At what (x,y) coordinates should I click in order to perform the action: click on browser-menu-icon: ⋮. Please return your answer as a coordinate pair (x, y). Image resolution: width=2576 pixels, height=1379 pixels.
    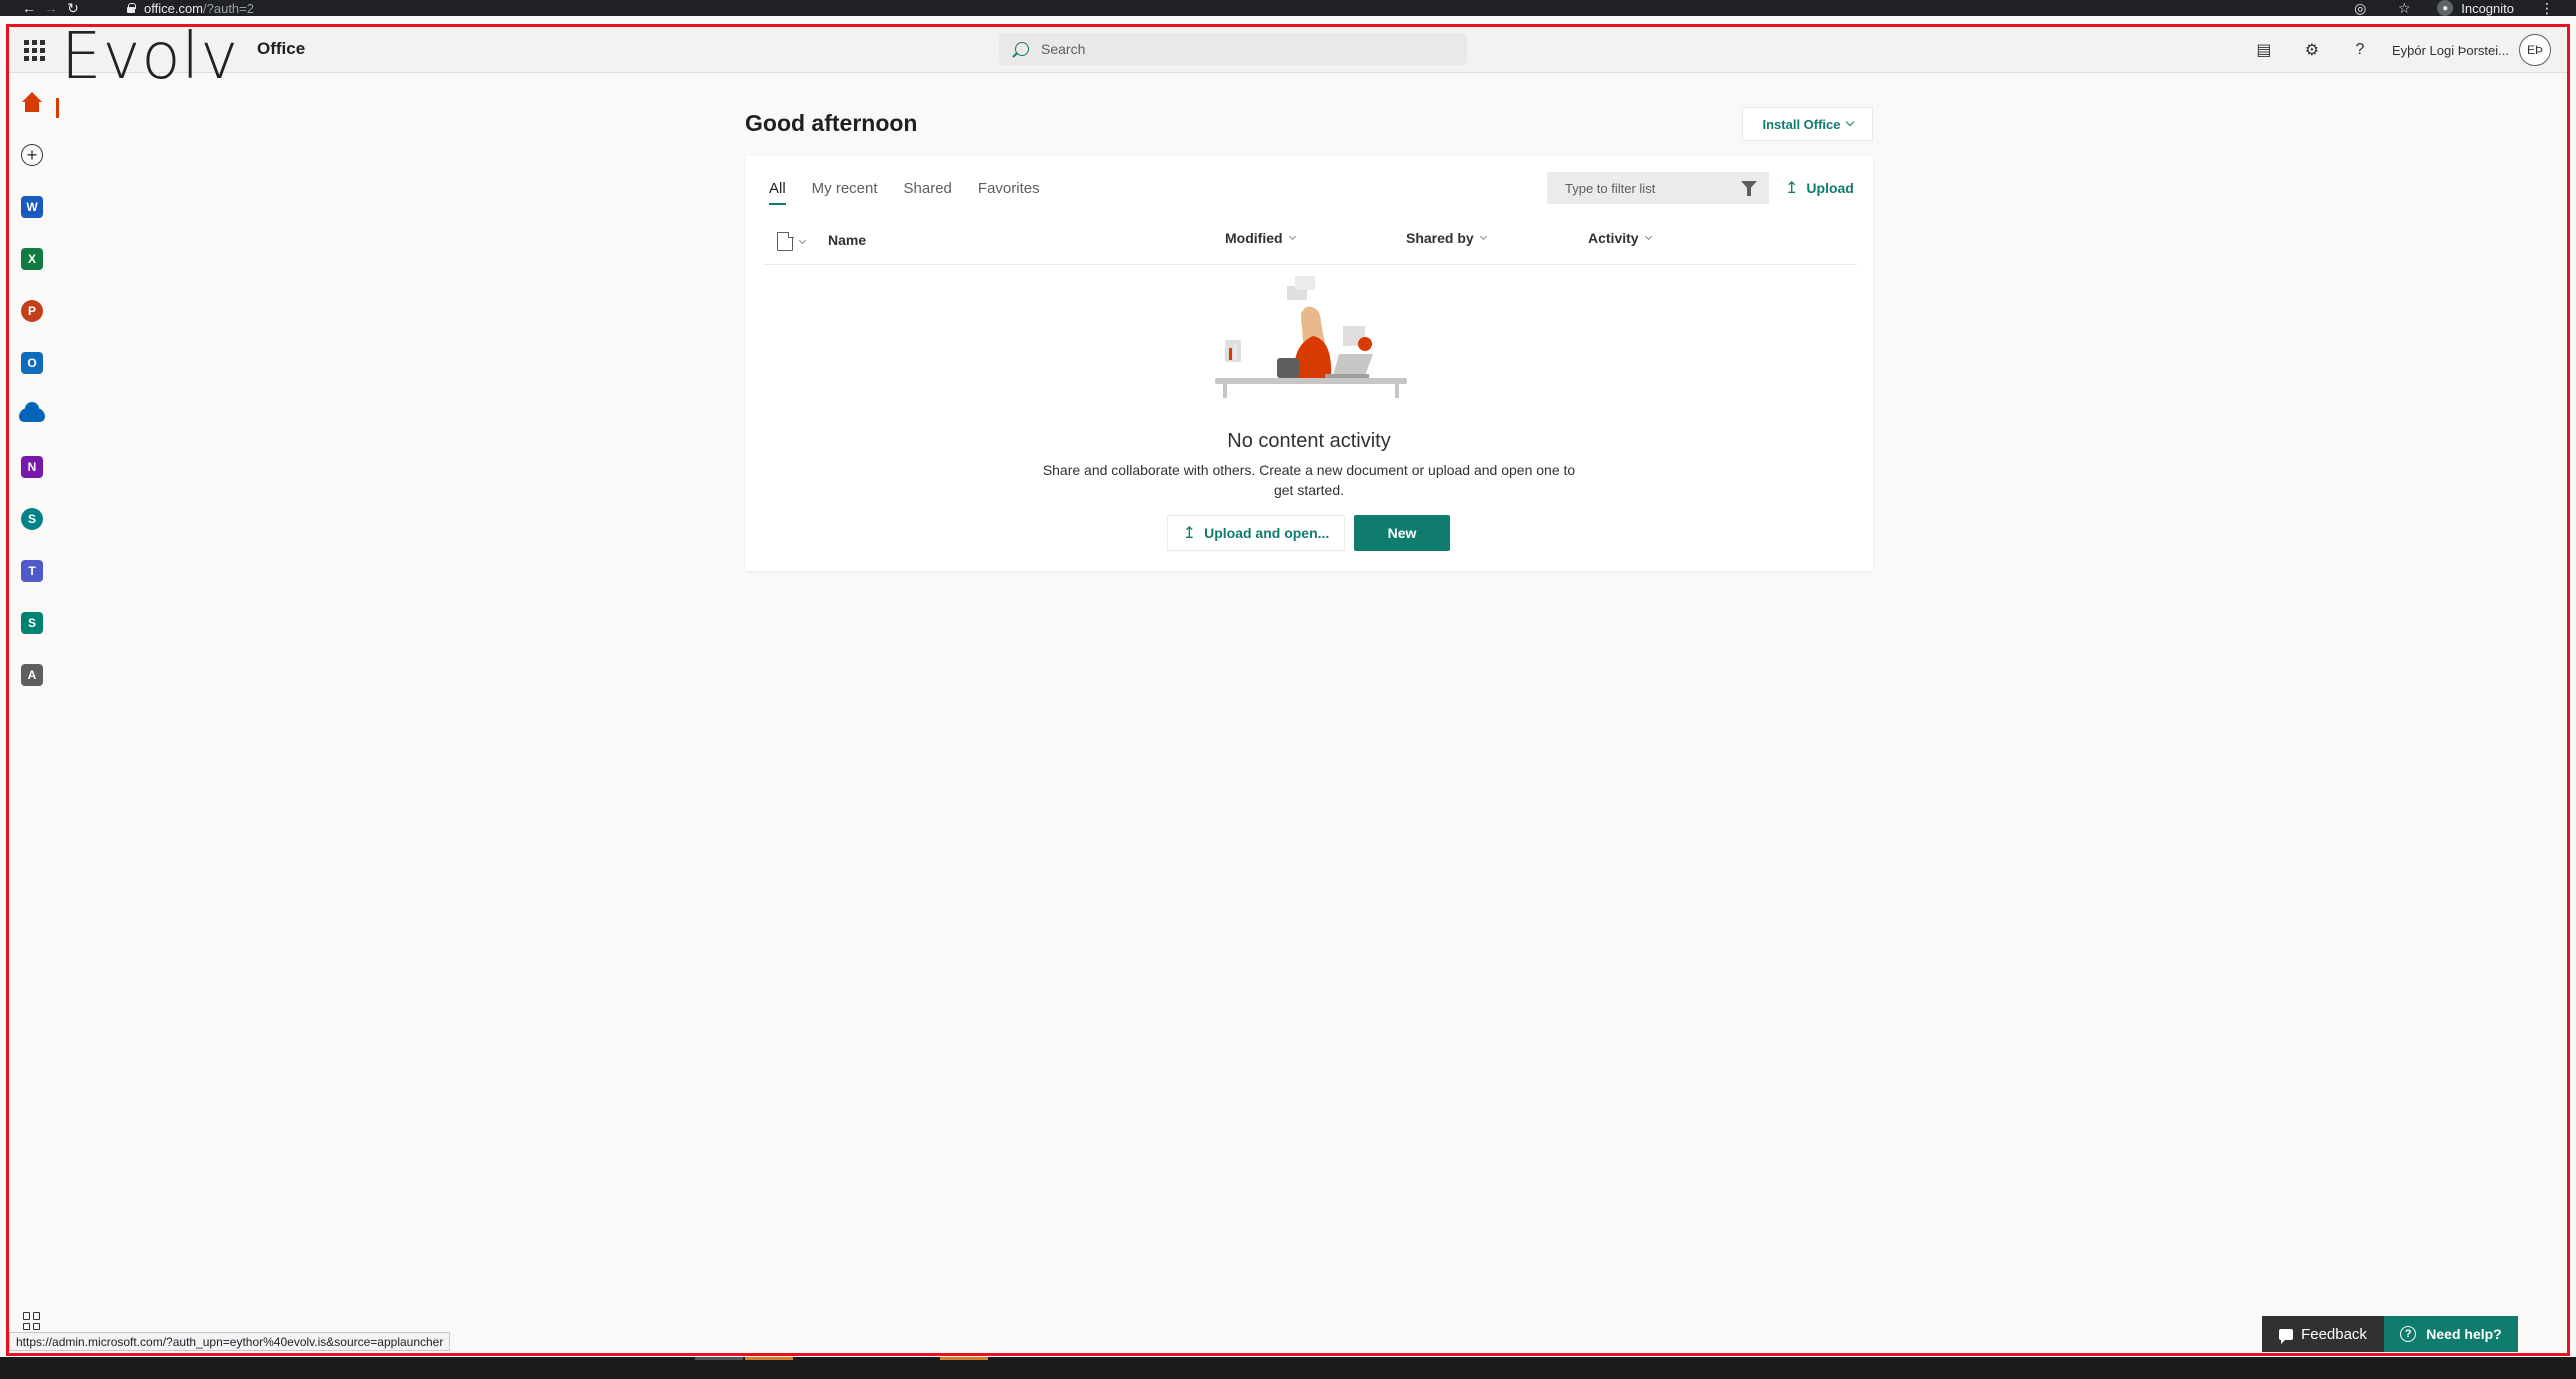
    Looking at the image, I should click on (2547, 8).